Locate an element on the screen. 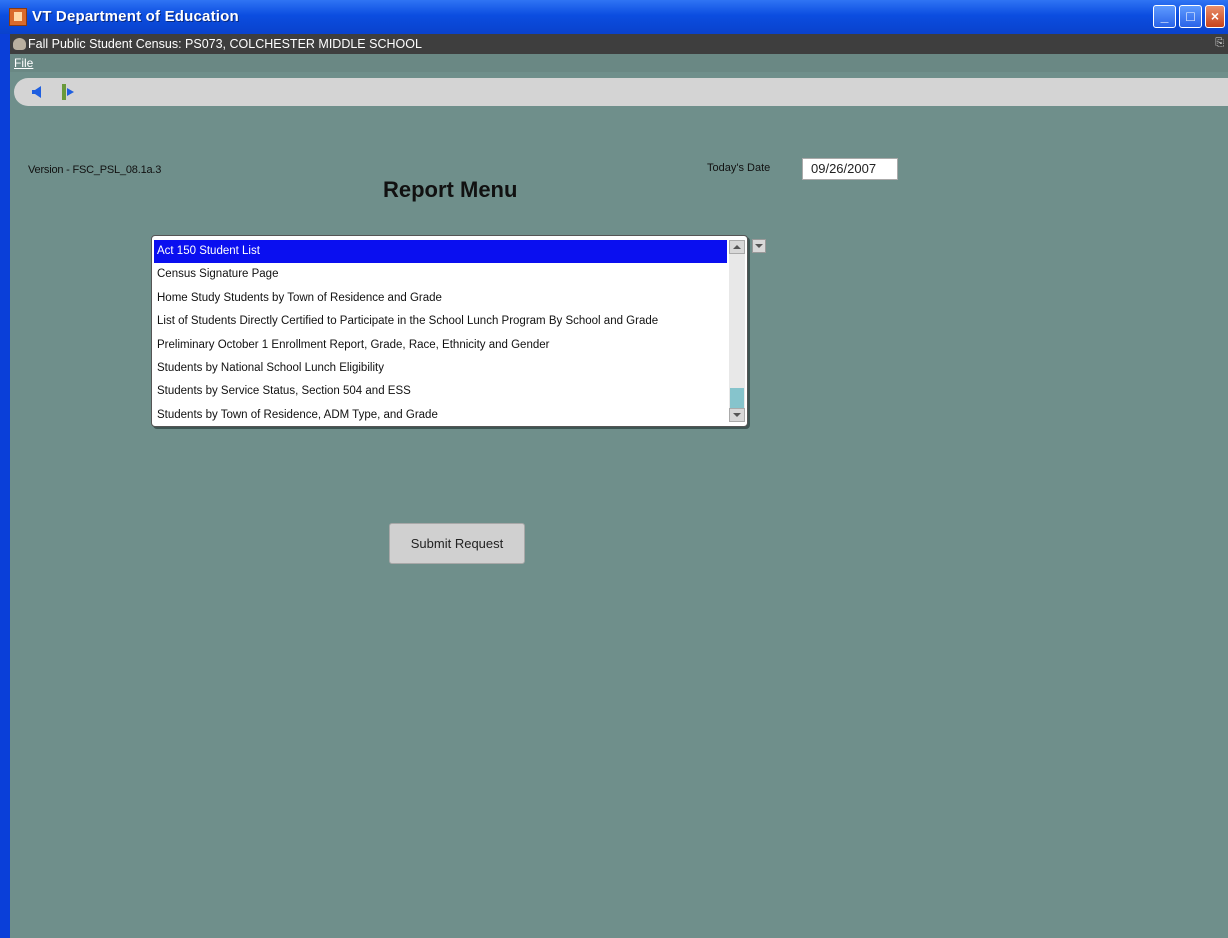  submit-request-button: Submit Request is located at coordinates (457, 543).